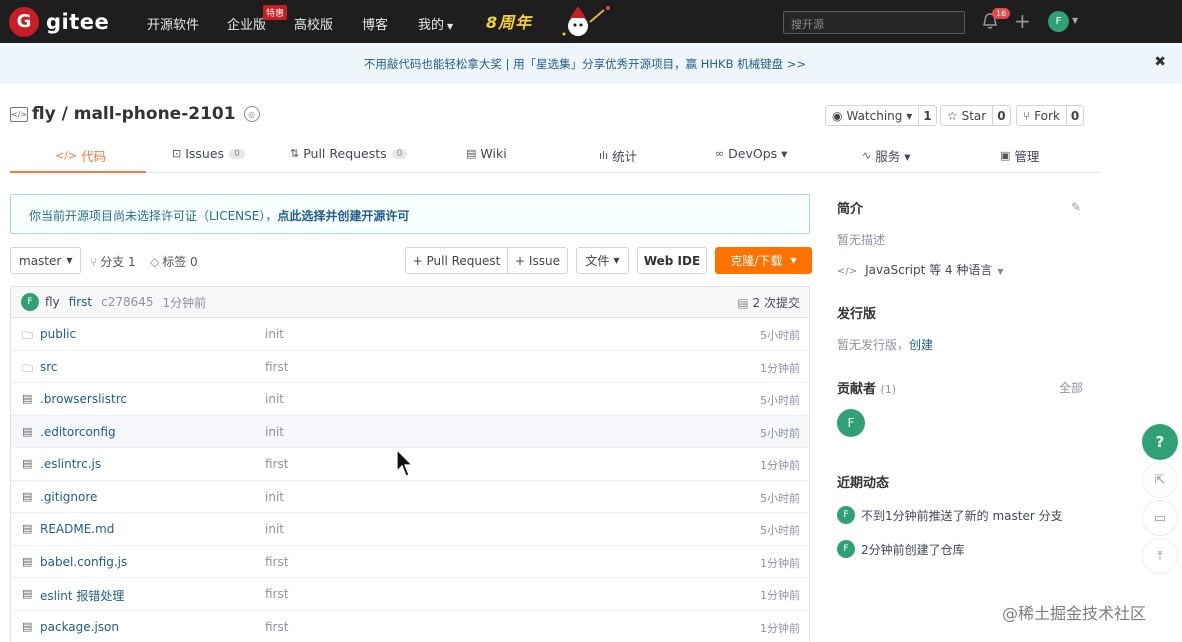 The image size is (1182, 642). What do you see at coordinates (881, 115) in the screenshot?
I see `watch-button: ◉ Watching ▾ 1` at bounding box center [881, 115].